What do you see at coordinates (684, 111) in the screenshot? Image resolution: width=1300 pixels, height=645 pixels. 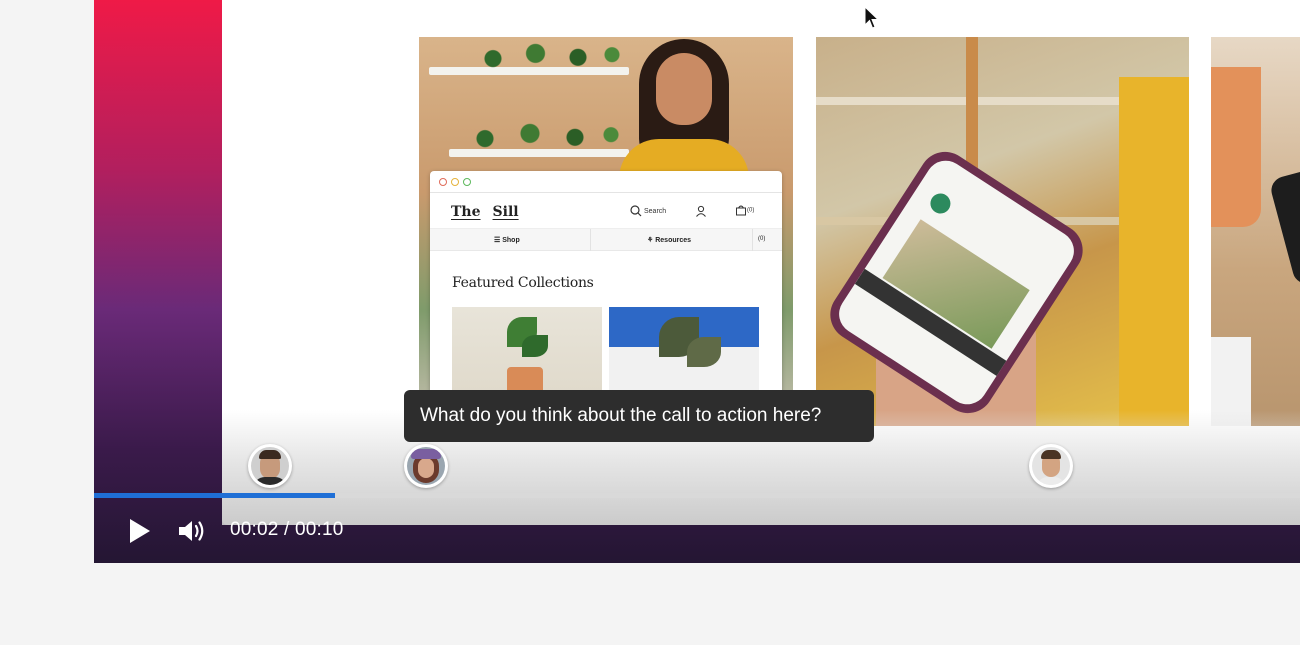 I see `smiling-person` at bounding box center [684, 111].